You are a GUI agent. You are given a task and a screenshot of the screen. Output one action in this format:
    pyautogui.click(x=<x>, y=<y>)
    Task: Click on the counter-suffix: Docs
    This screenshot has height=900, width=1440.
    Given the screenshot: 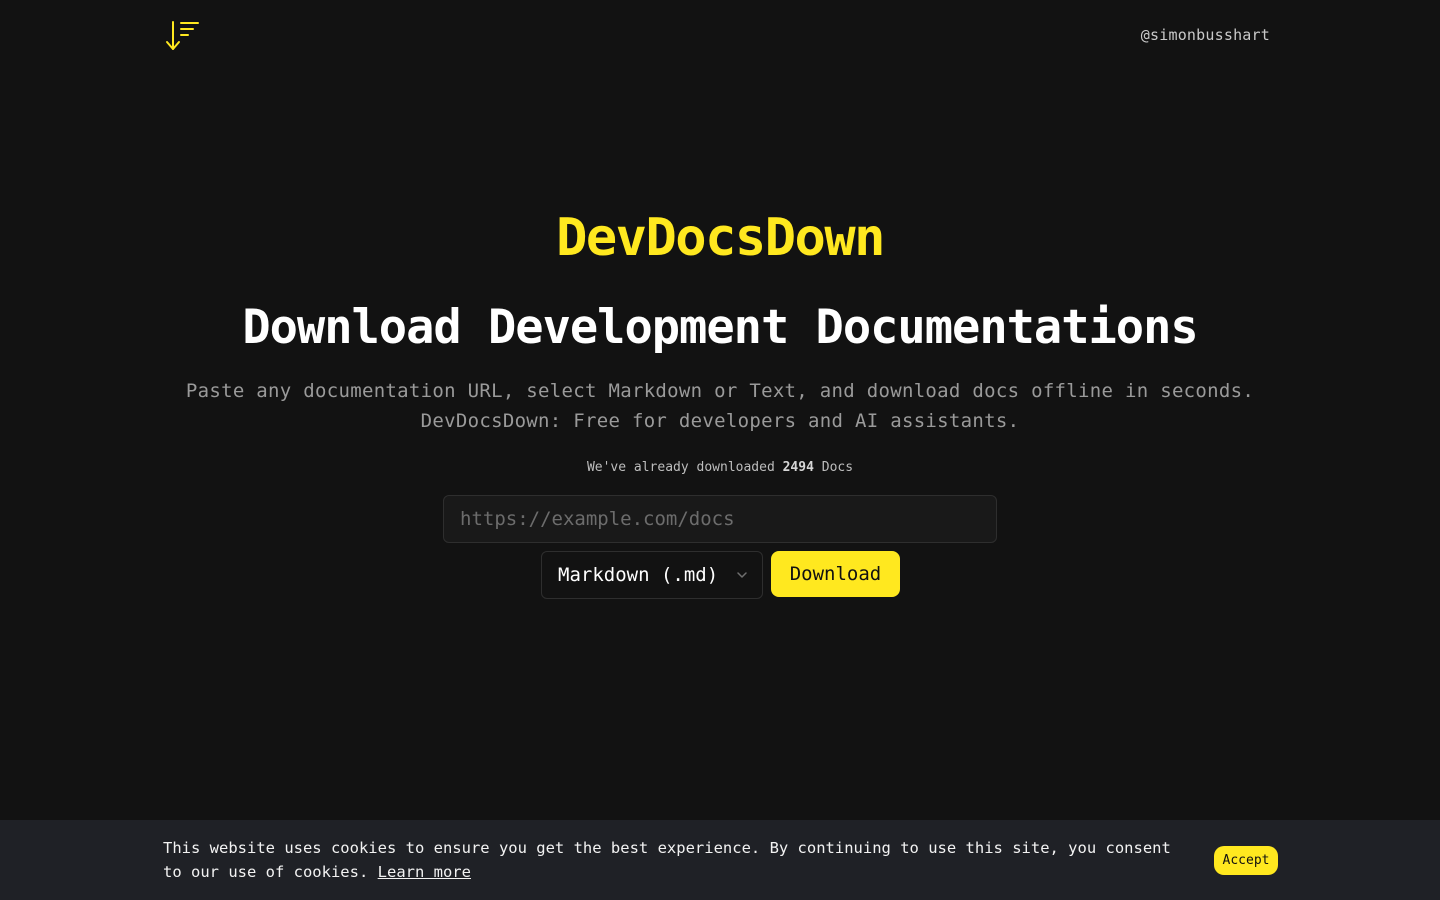 What is the action you would take?
    pyautogui.click(x=837, y=467)
    